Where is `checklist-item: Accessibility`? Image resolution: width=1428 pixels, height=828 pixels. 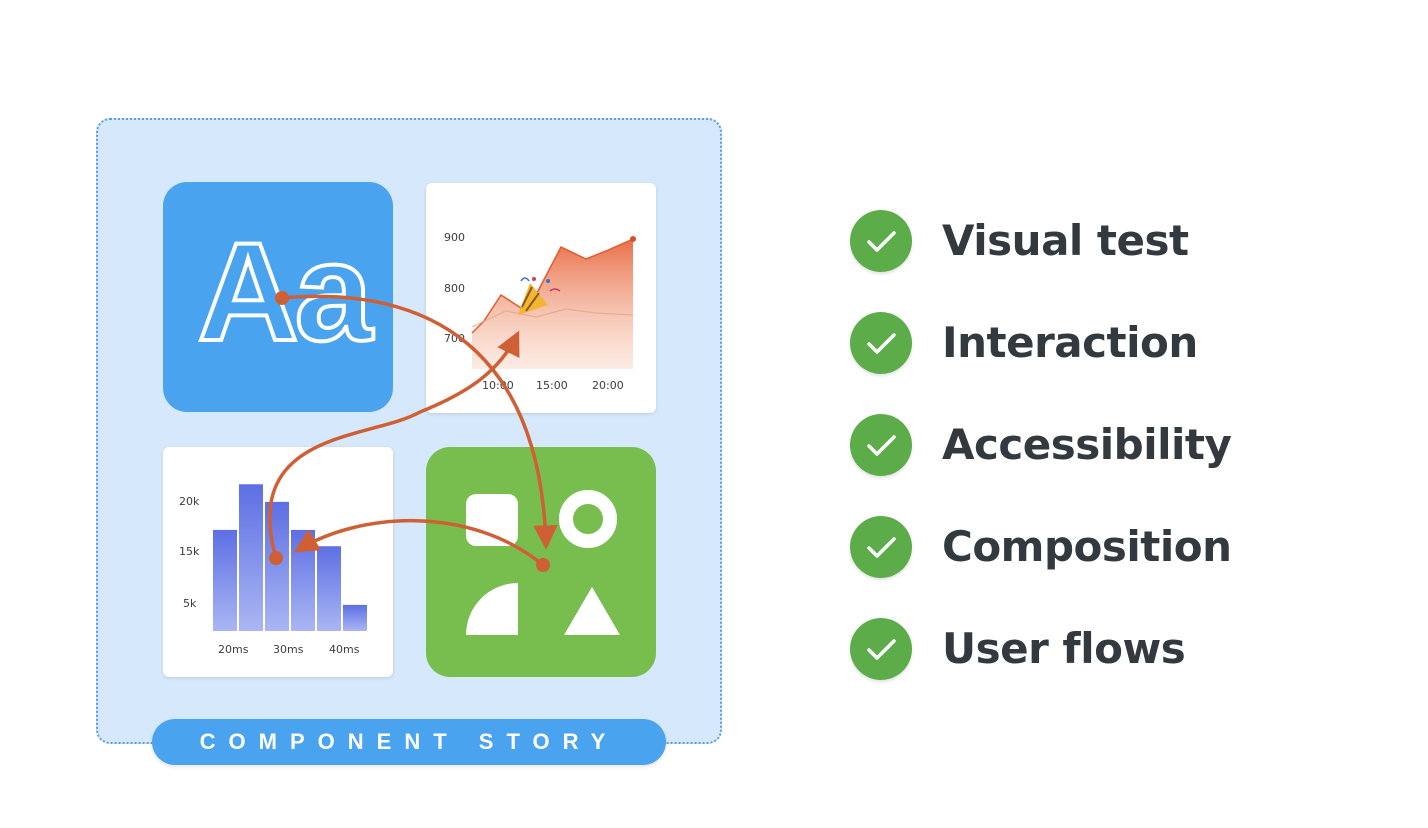 checklist-item: Accessibility is located at coordinates (1100, 445).